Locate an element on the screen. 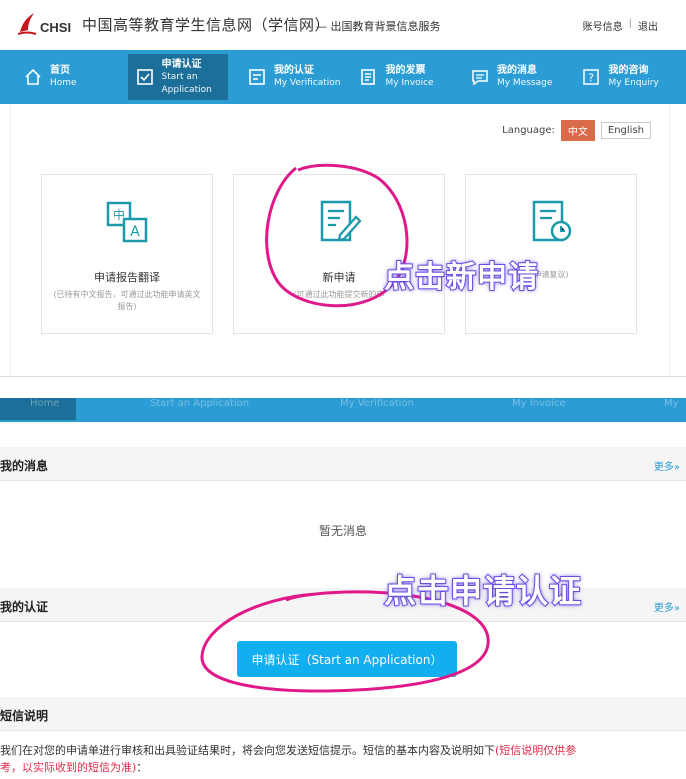  nav-invoice-zh: 我的发票 is located at coordinates (405, 70).